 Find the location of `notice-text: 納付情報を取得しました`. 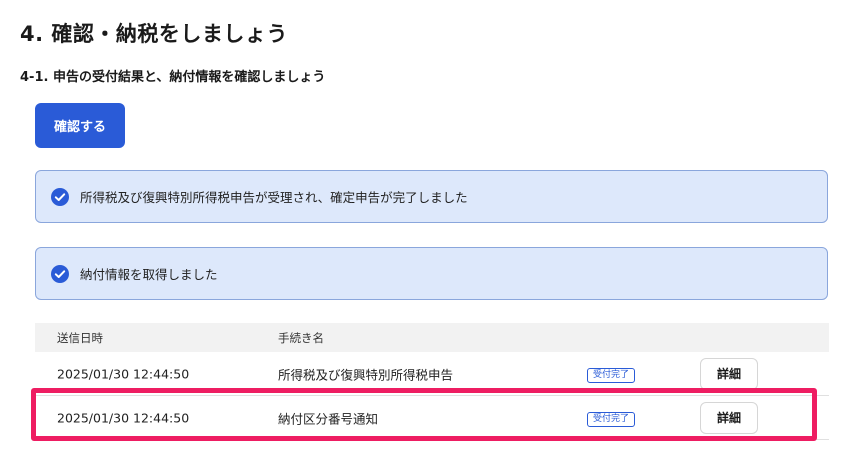

notice-text: 納付情報を取得しました is located at coordinates (149, 274).